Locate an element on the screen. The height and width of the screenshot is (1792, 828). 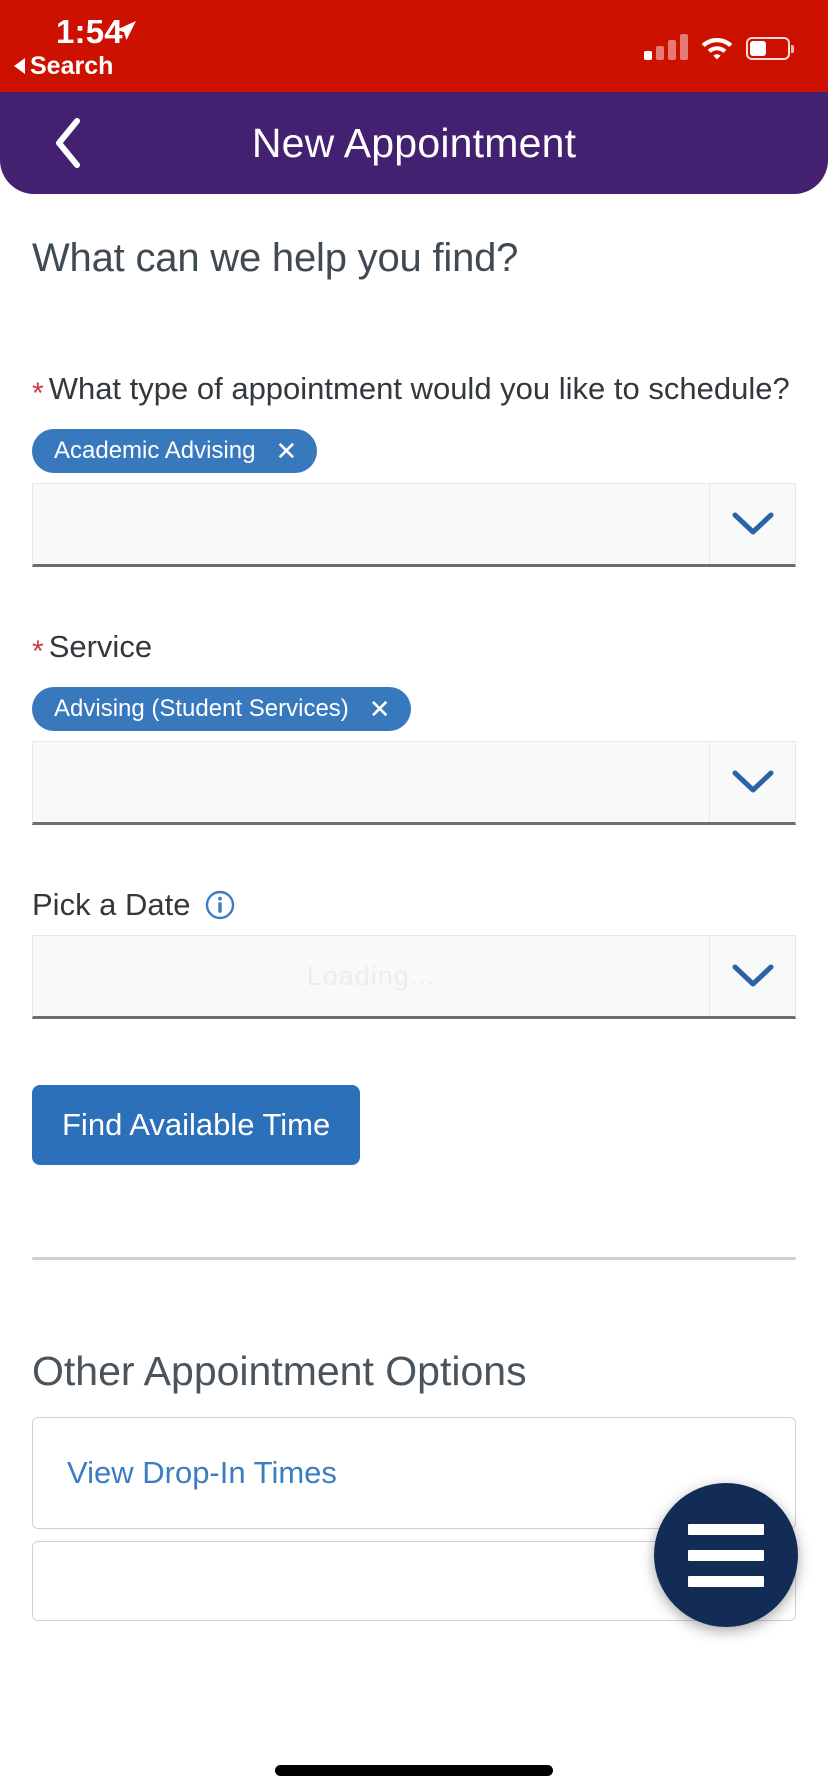
menu-fab-button is located at coordinates (726, 1555).